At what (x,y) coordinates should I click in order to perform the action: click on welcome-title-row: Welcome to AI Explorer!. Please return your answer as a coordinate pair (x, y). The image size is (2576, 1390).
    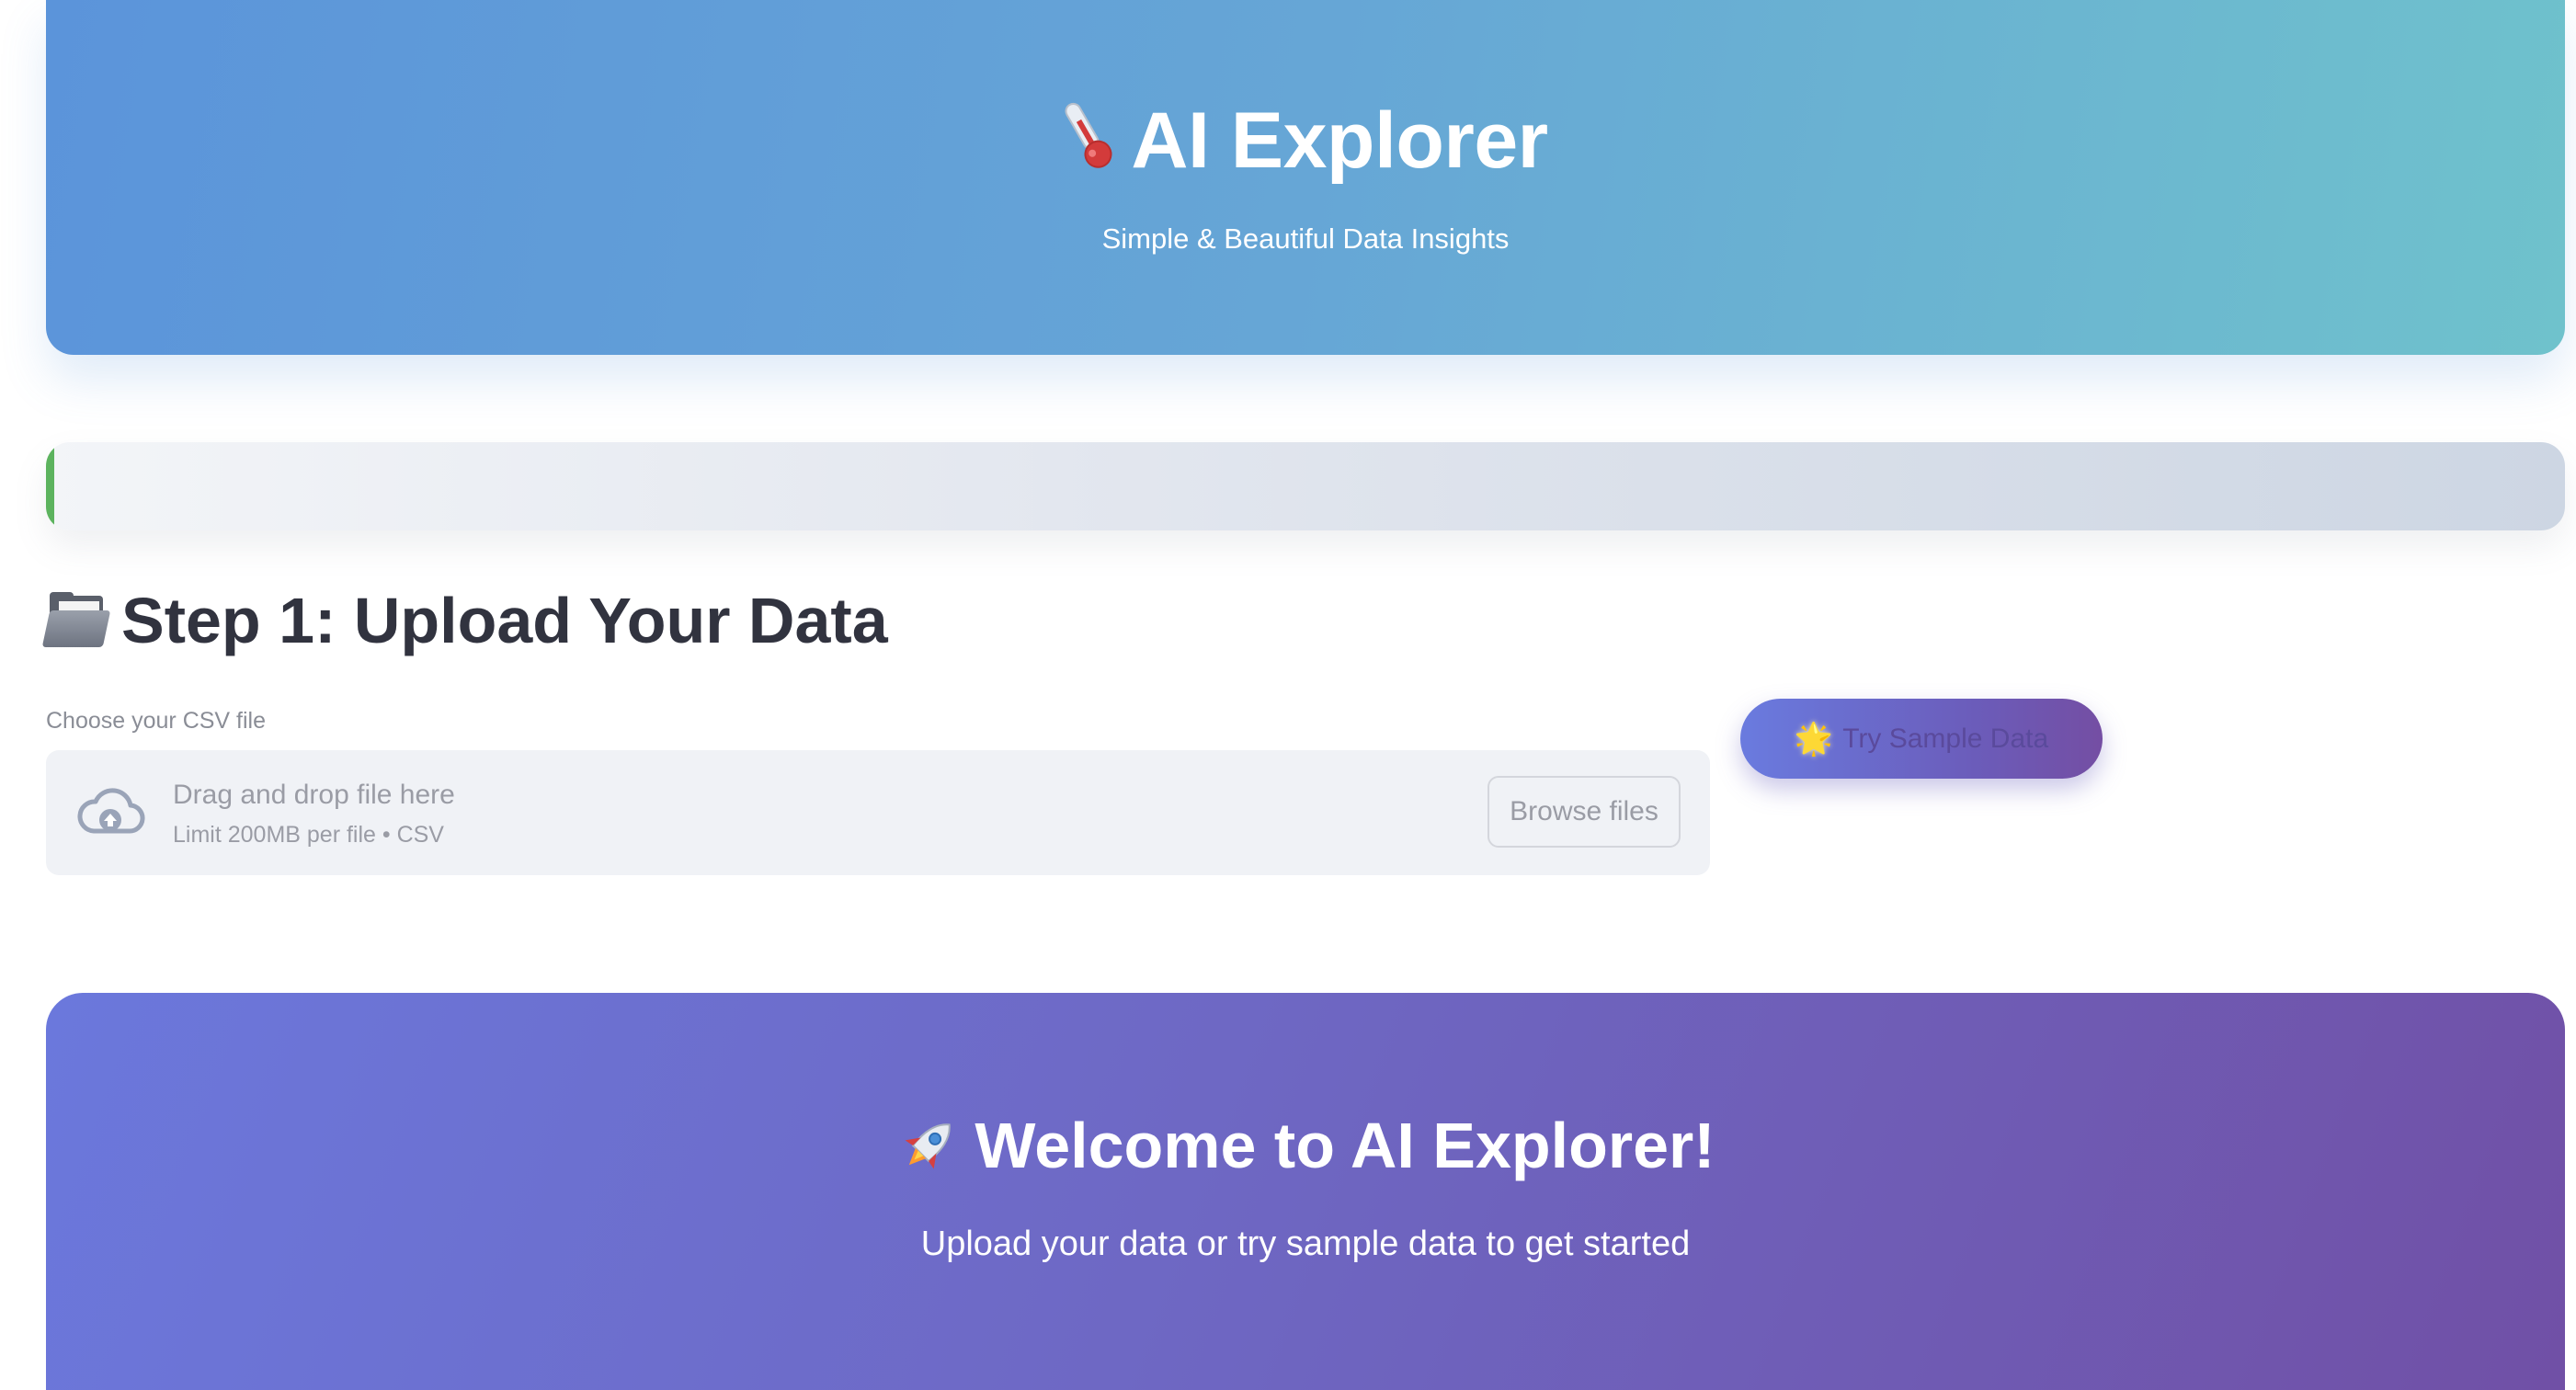
    Looking at the image, I should click on (1305, 1145).